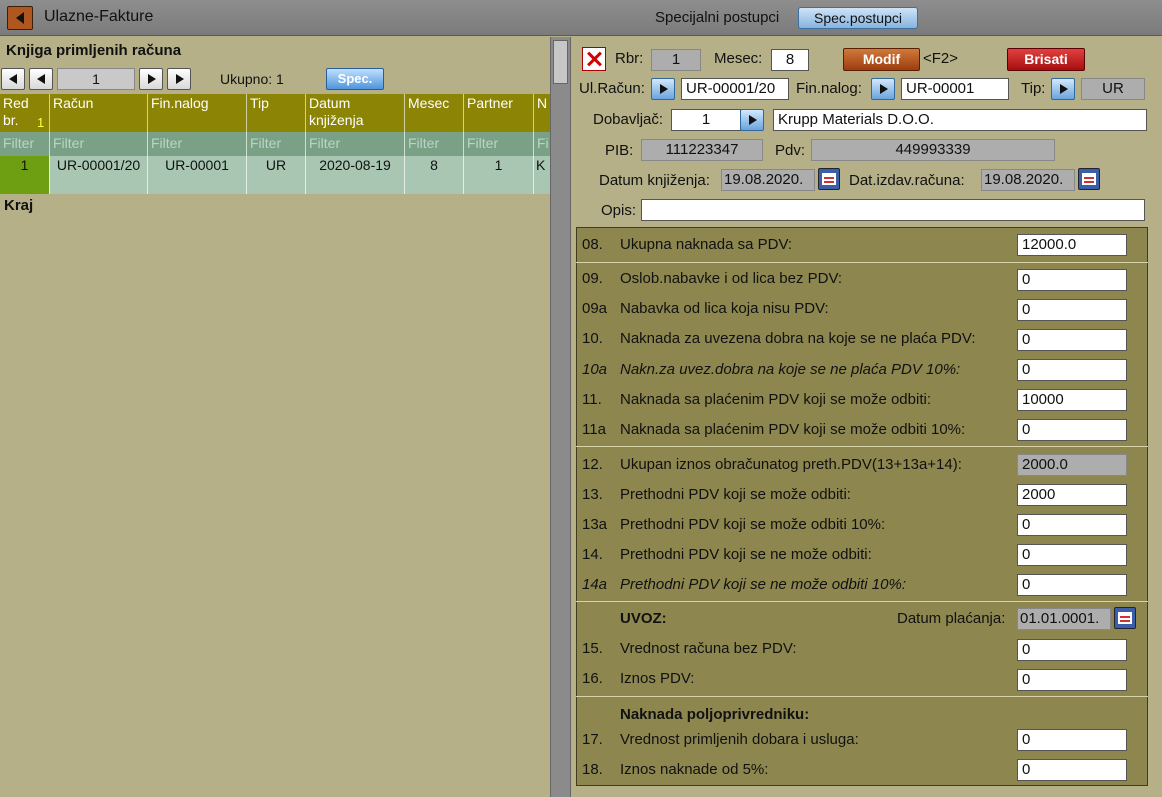 Image resolution: width=1162 pixels, height=797 pixels. What do you see at coordinates (99, 144) in the screenshot?
I see `filter-racun: Filter` at bounding box center [99, 144].